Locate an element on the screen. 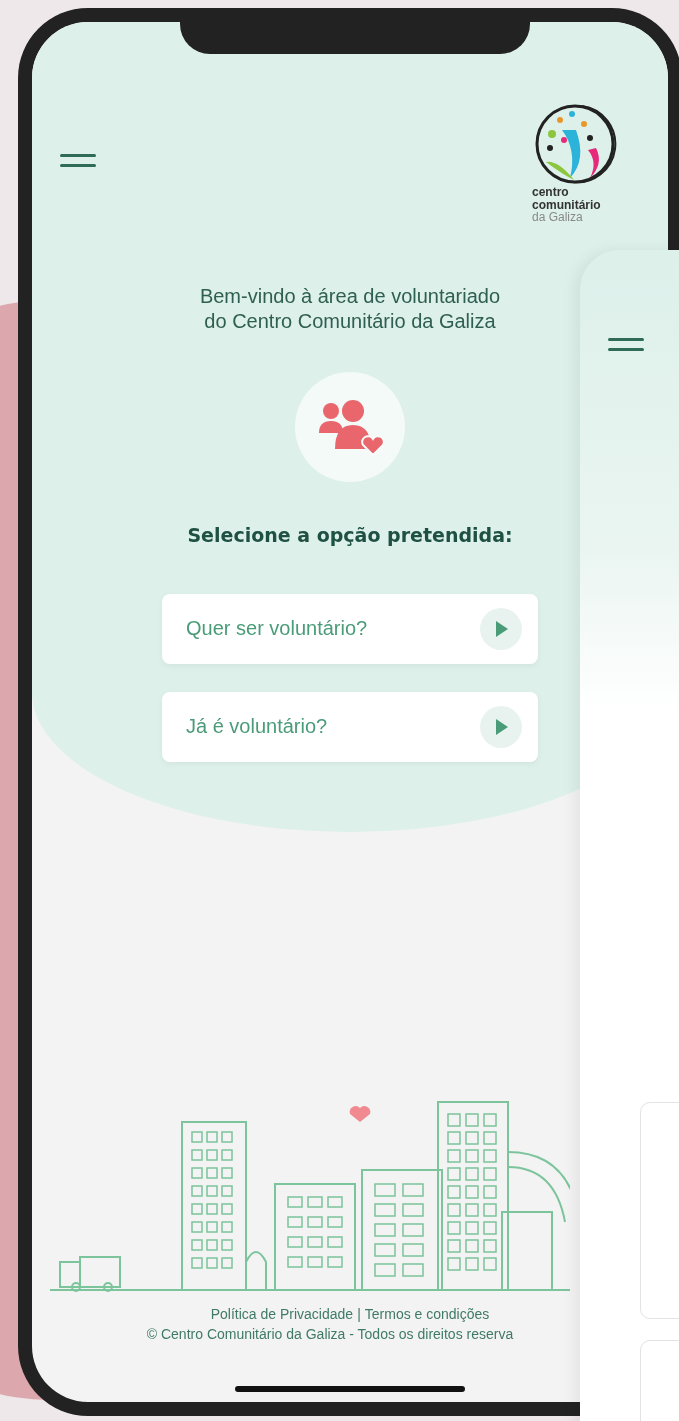  logo-text: comunitário is located at coordinates (566, 205).